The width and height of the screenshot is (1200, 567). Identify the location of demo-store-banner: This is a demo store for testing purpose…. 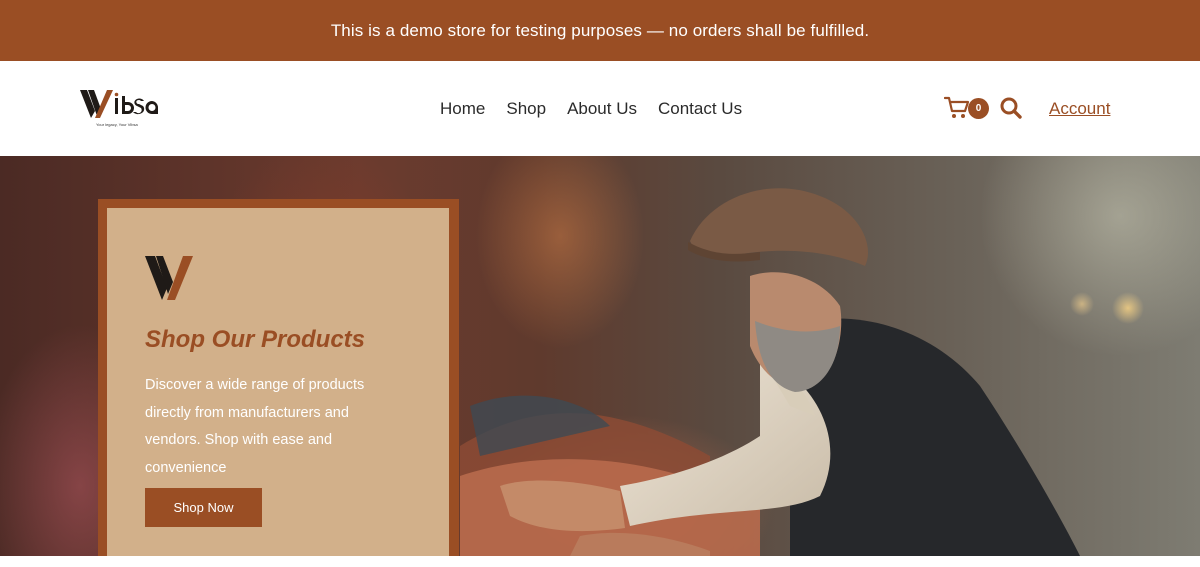
(600, 30).